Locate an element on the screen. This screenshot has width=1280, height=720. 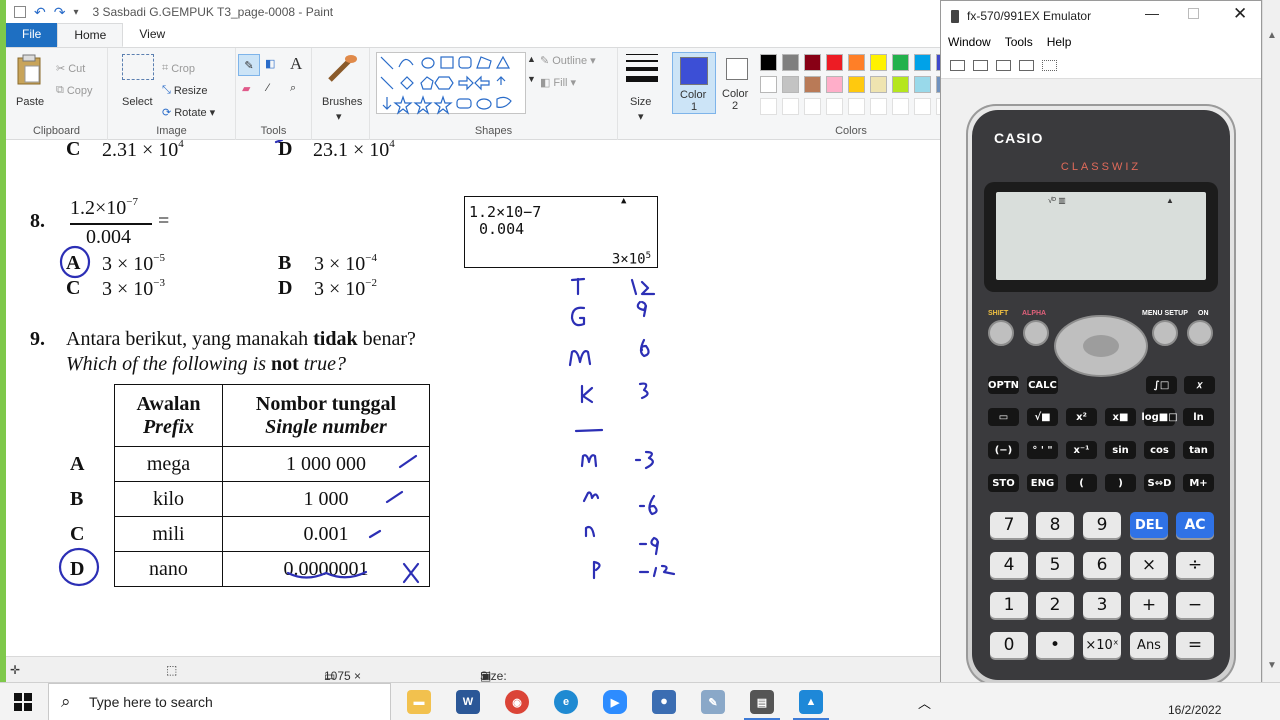
calc-key: ÷ is located at coordinates (1195, 565).